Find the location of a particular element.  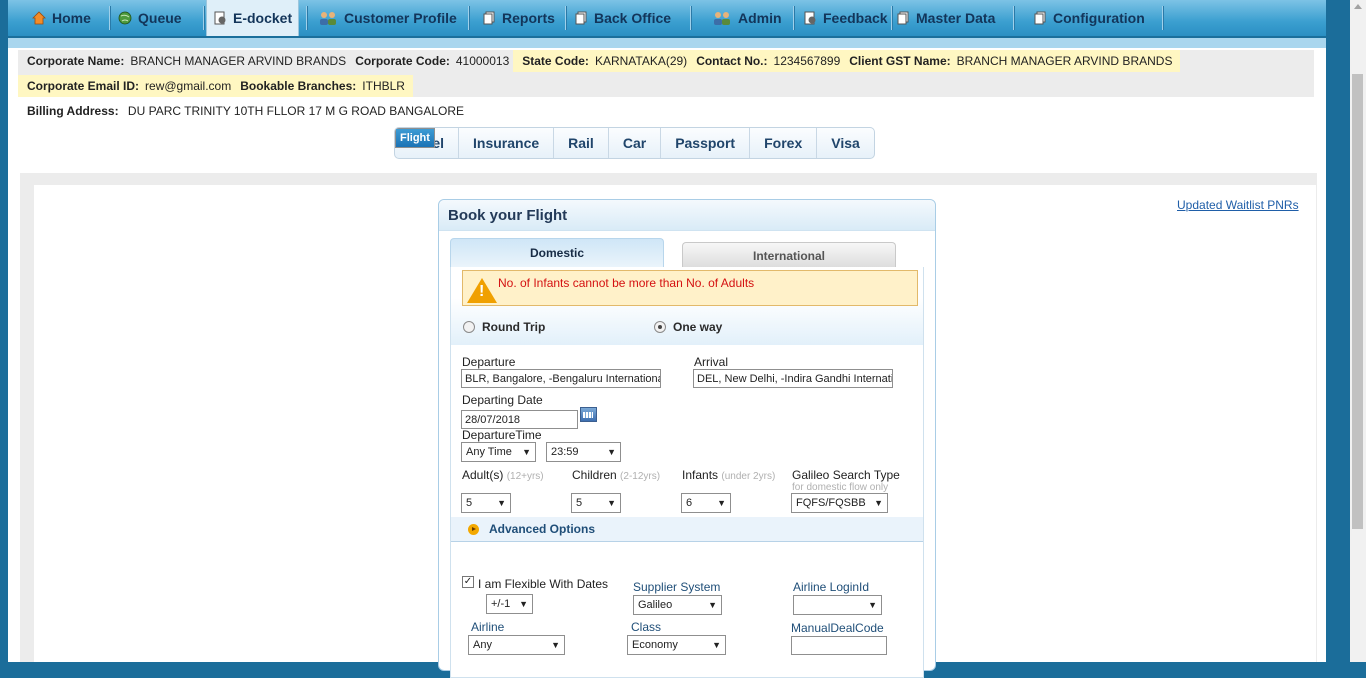

nav-reports: Reports is located at coordinates (518, 18).